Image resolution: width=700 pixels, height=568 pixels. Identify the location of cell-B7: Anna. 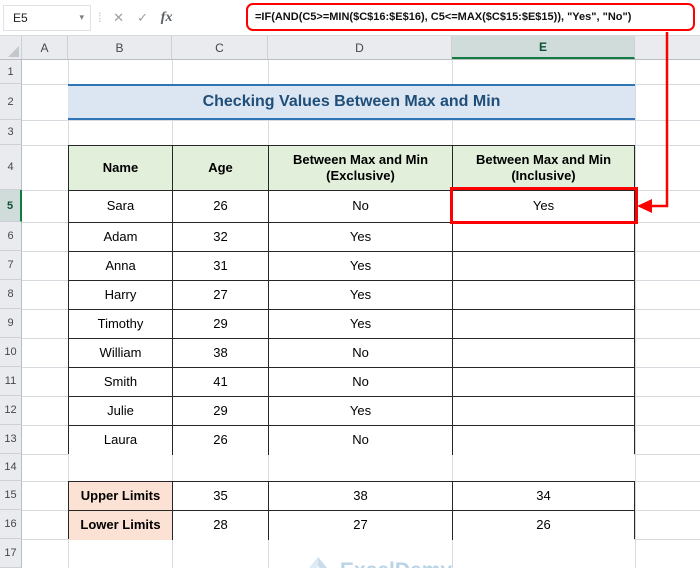
(121, 266).